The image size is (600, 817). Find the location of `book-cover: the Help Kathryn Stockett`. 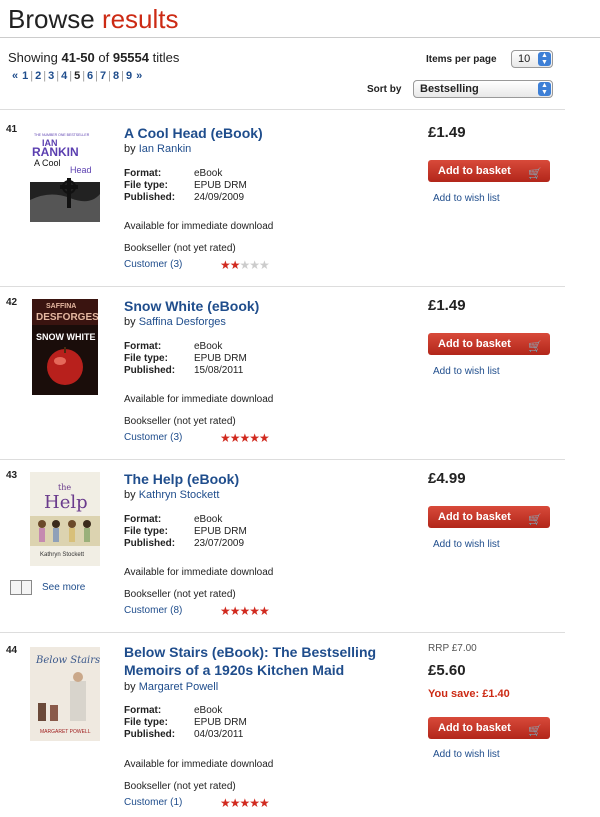

book-cover: the Help Kathryn Stockett is located at coordinates (65, 519).